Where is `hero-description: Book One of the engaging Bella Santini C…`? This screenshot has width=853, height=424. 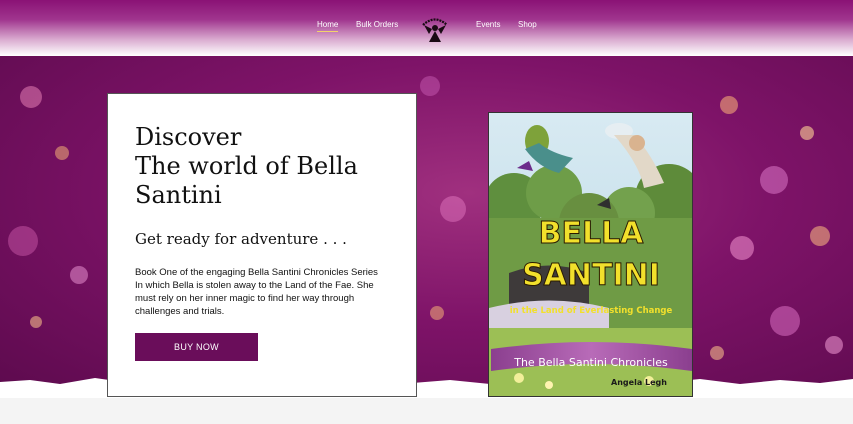
hero-description: Book One of the engaging Bella Santini C… is located at coordinates (256, 292).